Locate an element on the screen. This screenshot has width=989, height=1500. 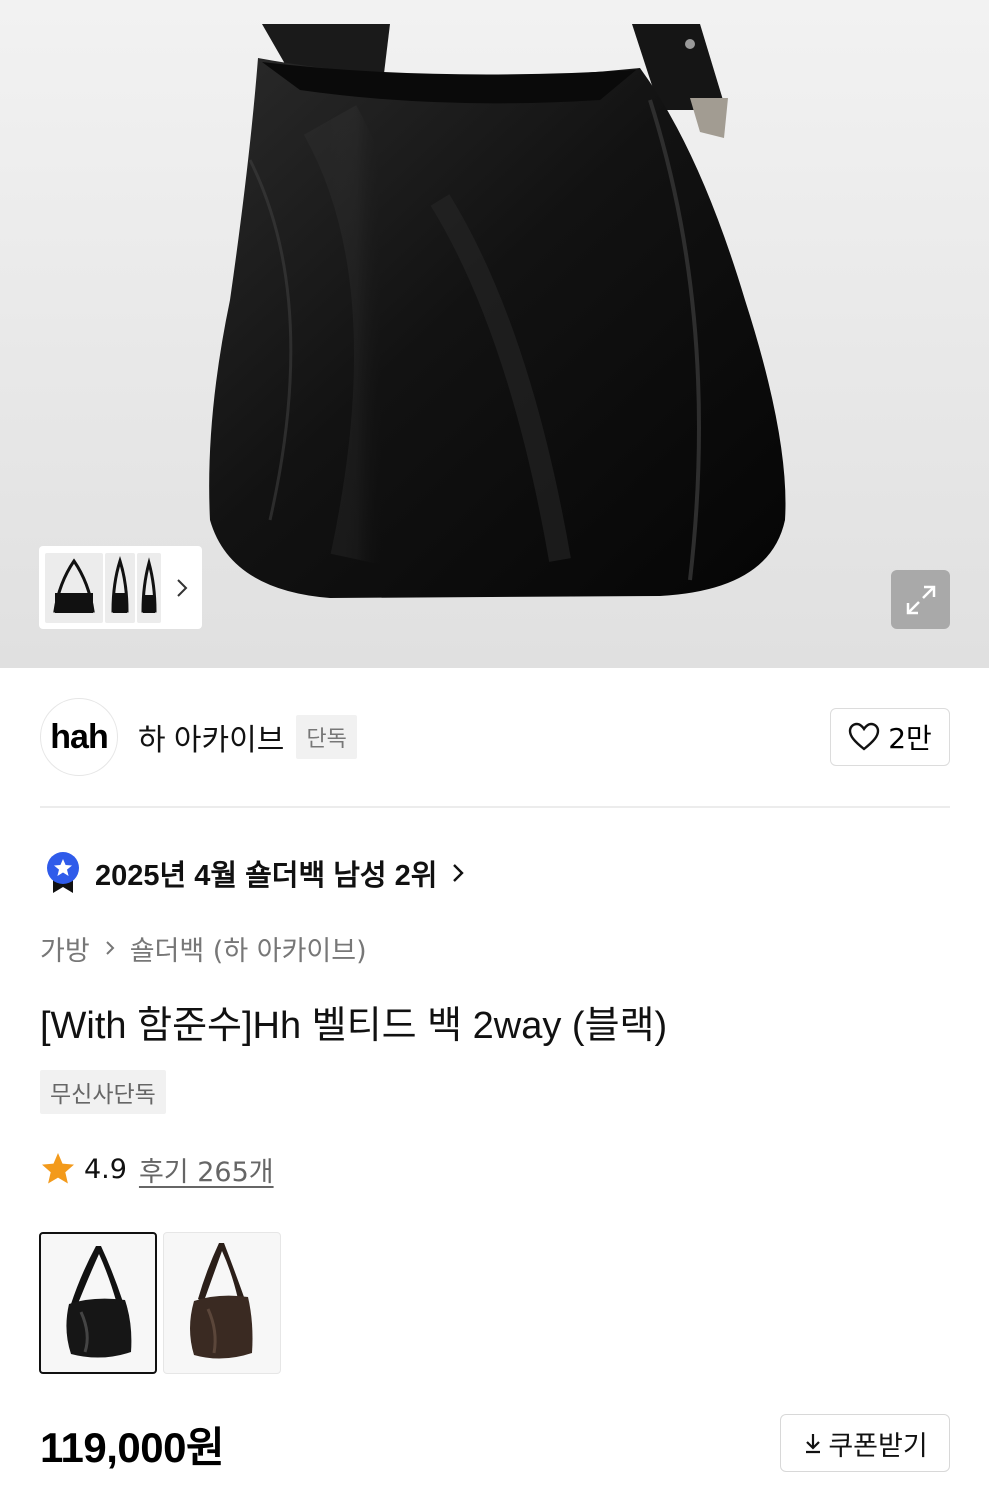
expand-image-button is located at coordinates (920, 599).